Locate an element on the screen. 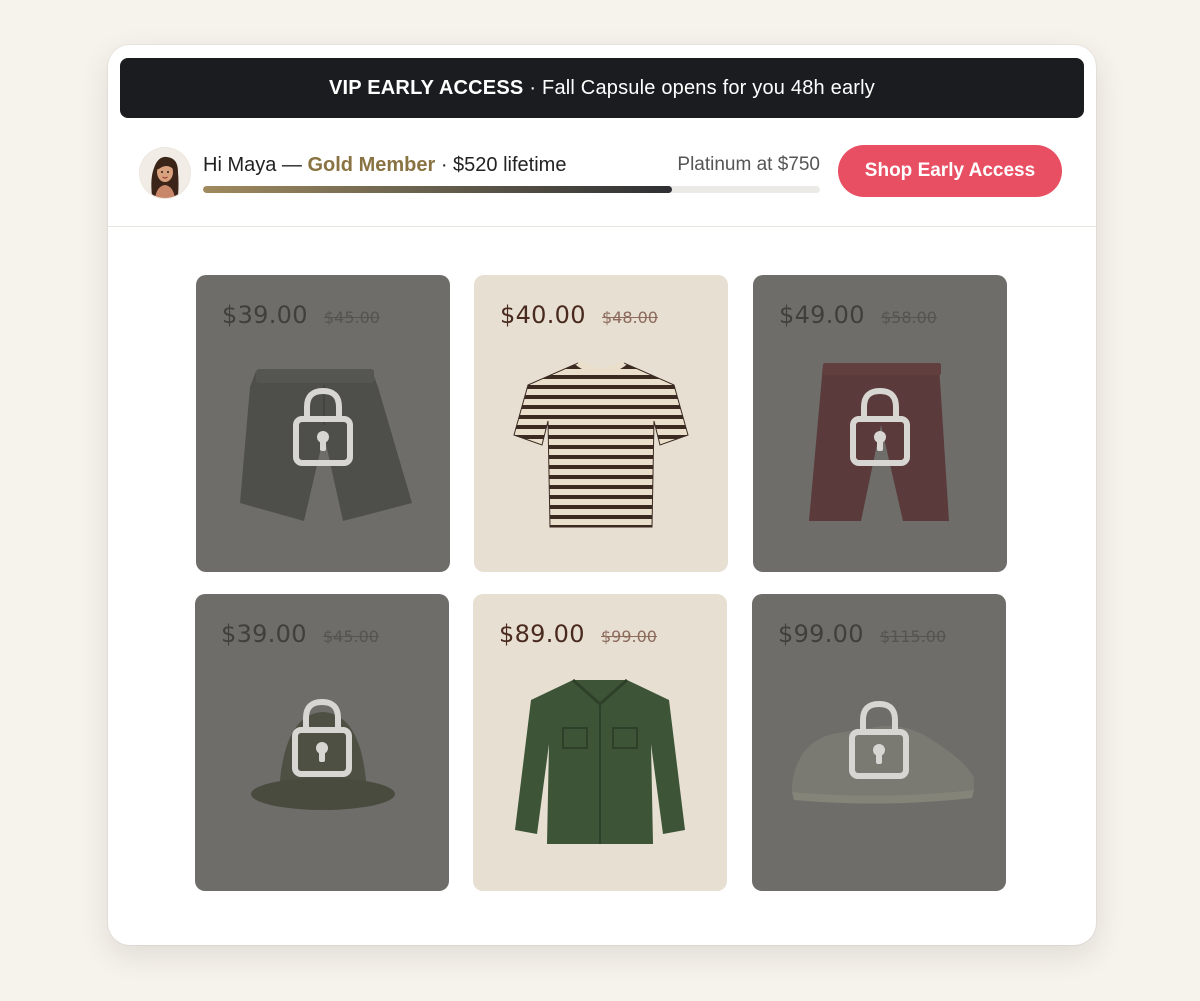 This screenshot has height=1001, width=1200. original-price: $99.00 is located at coordinates (629, 636).